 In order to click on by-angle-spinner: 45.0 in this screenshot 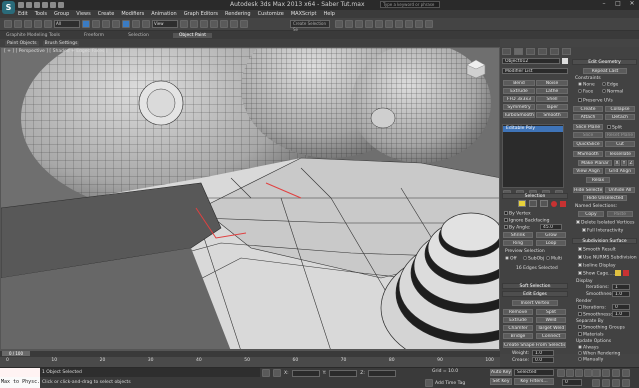, I will do `click(551, 227)`.